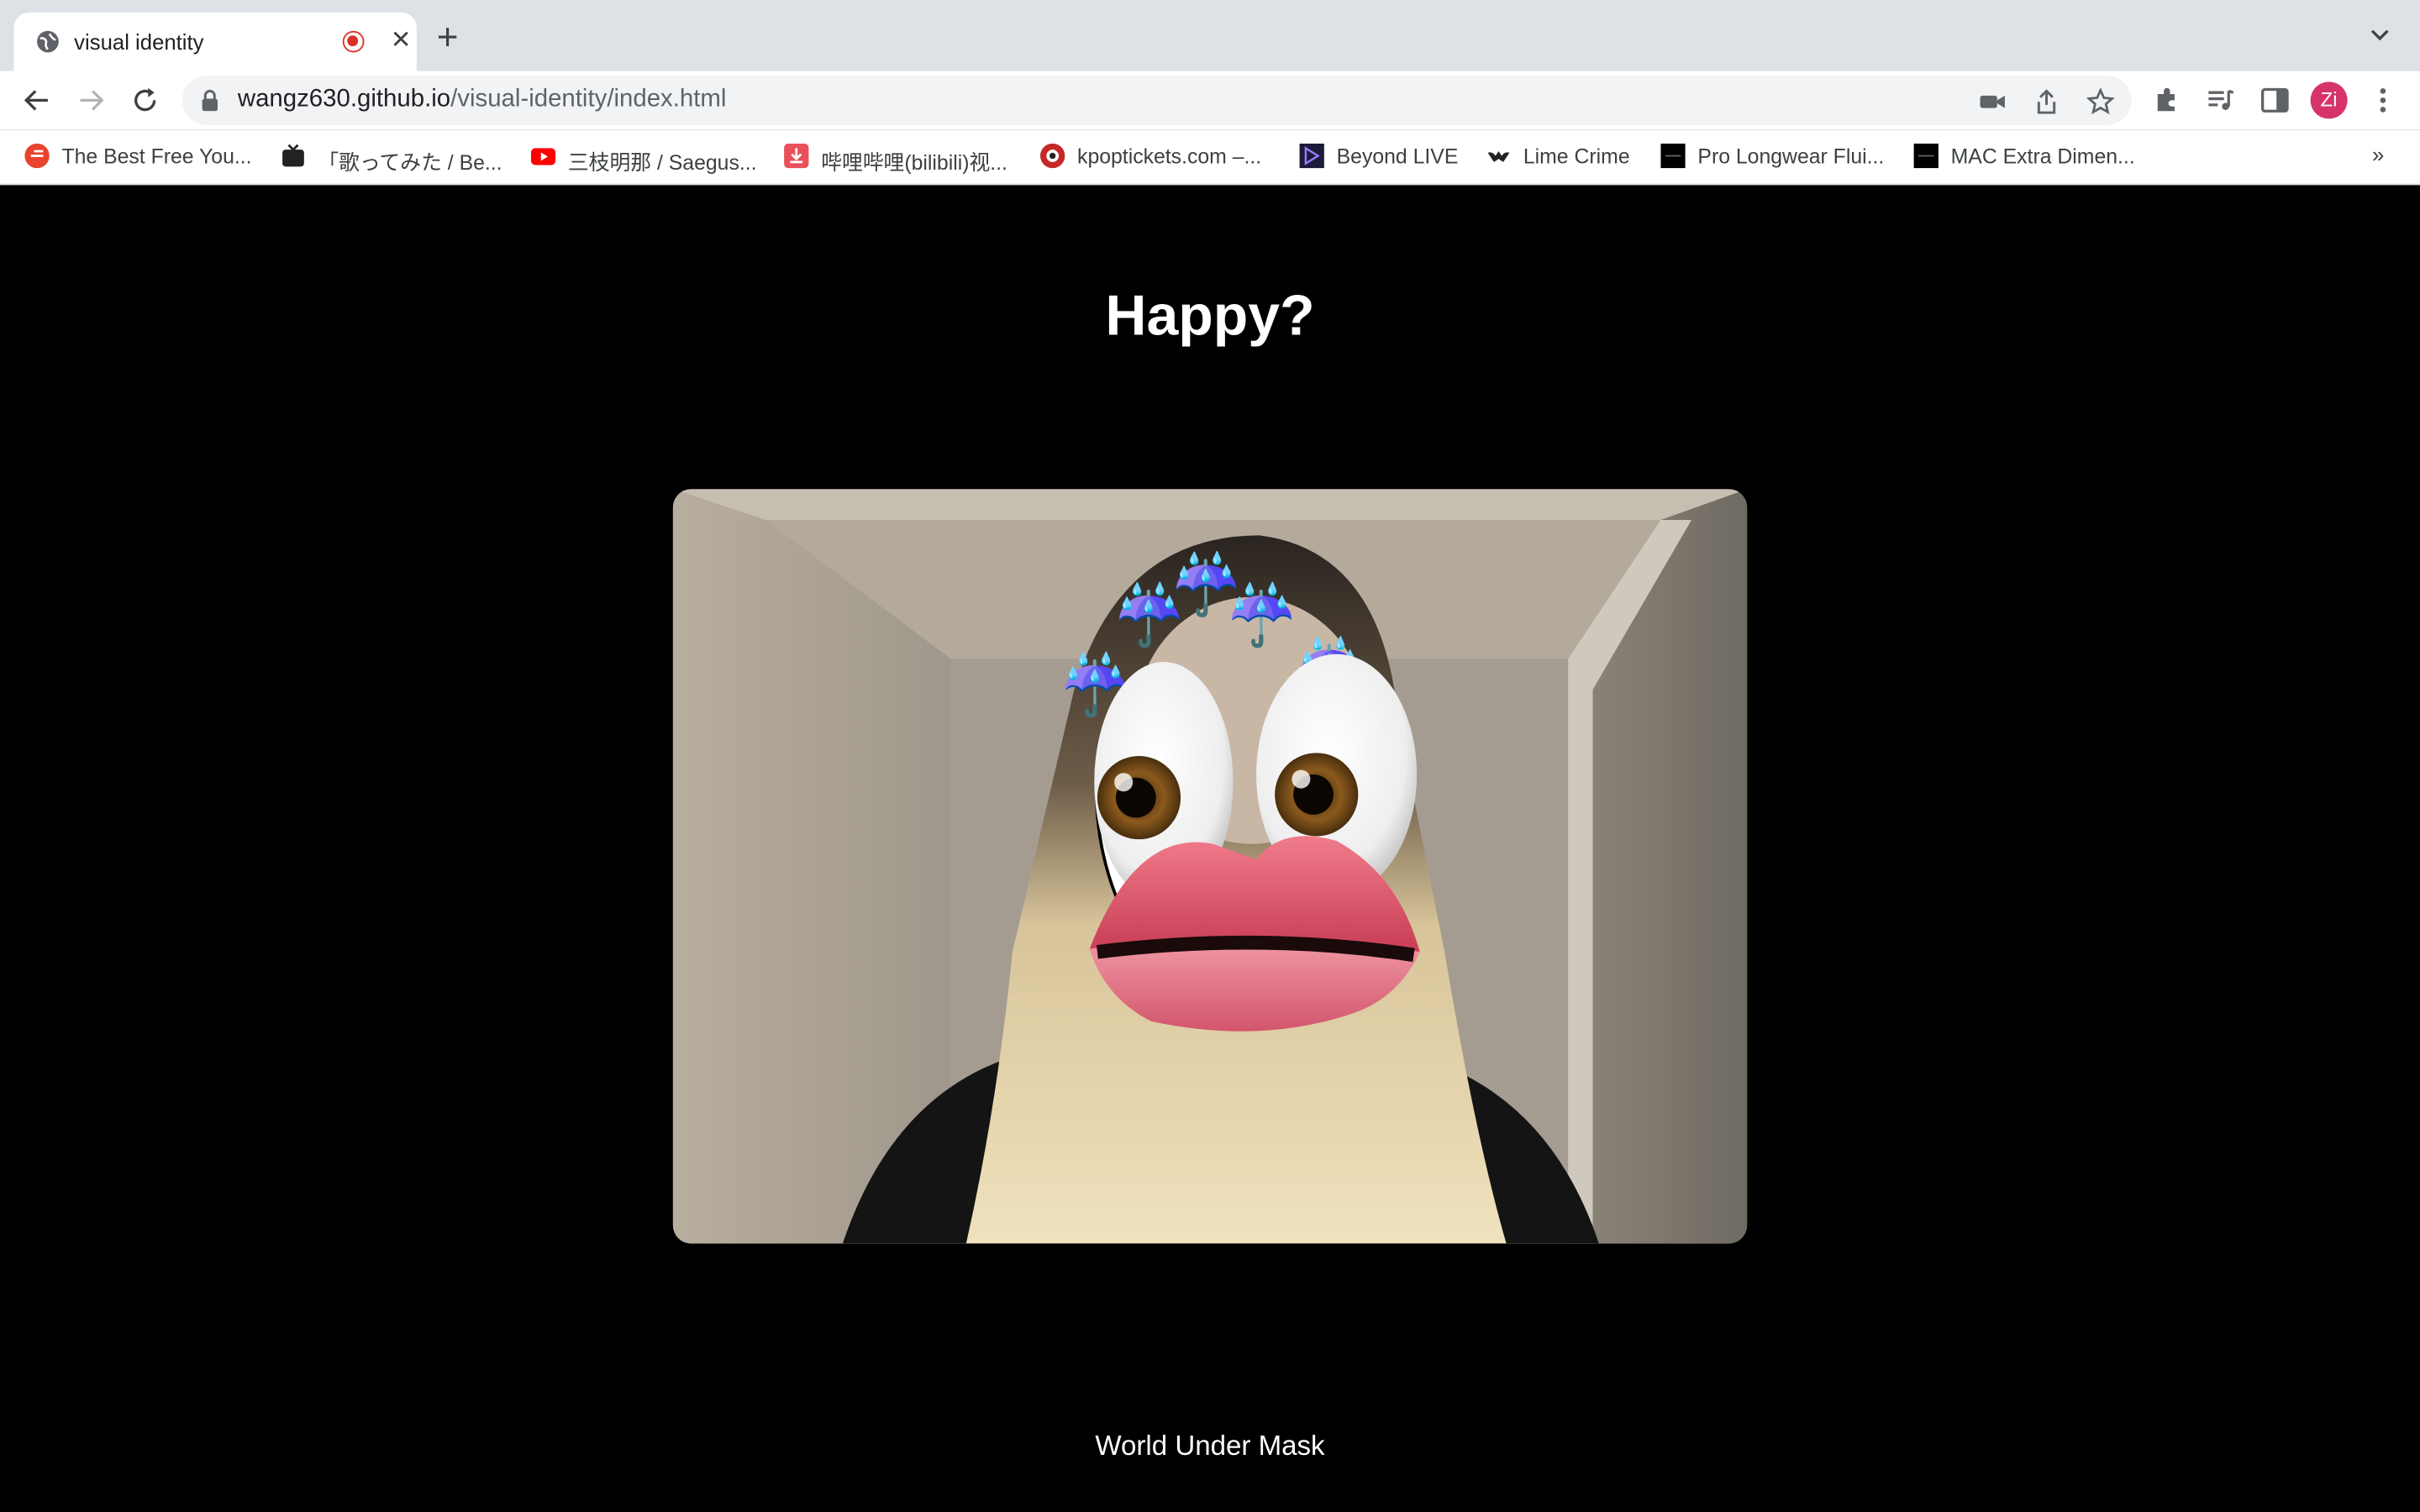  Describe the element at coordinates (543, 156) in the screenshot. I see `youtube-icon` at that location.